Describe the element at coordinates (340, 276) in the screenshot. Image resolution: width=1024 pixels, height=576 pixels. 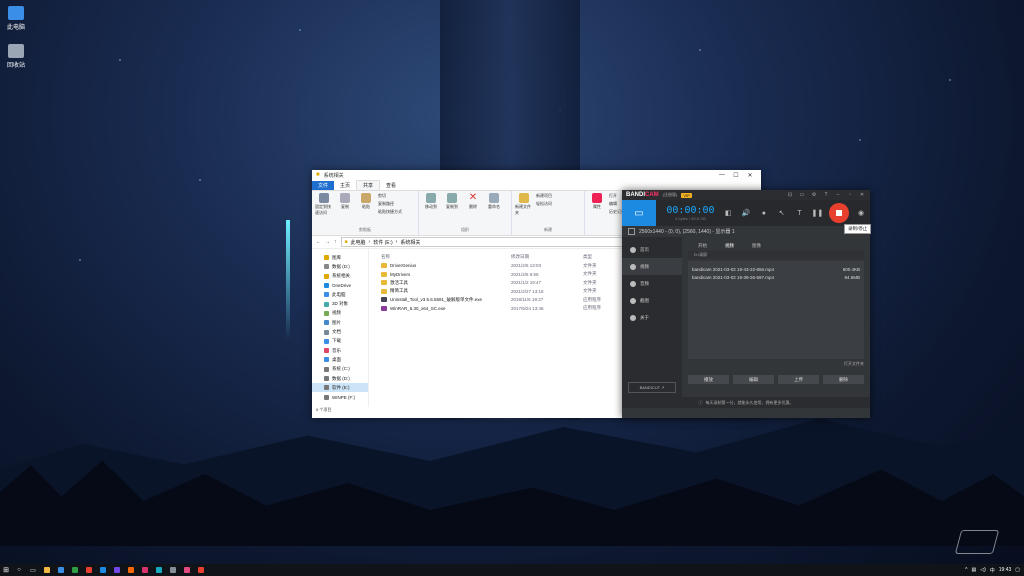
I see `nav-item: 系统相关` at that location.